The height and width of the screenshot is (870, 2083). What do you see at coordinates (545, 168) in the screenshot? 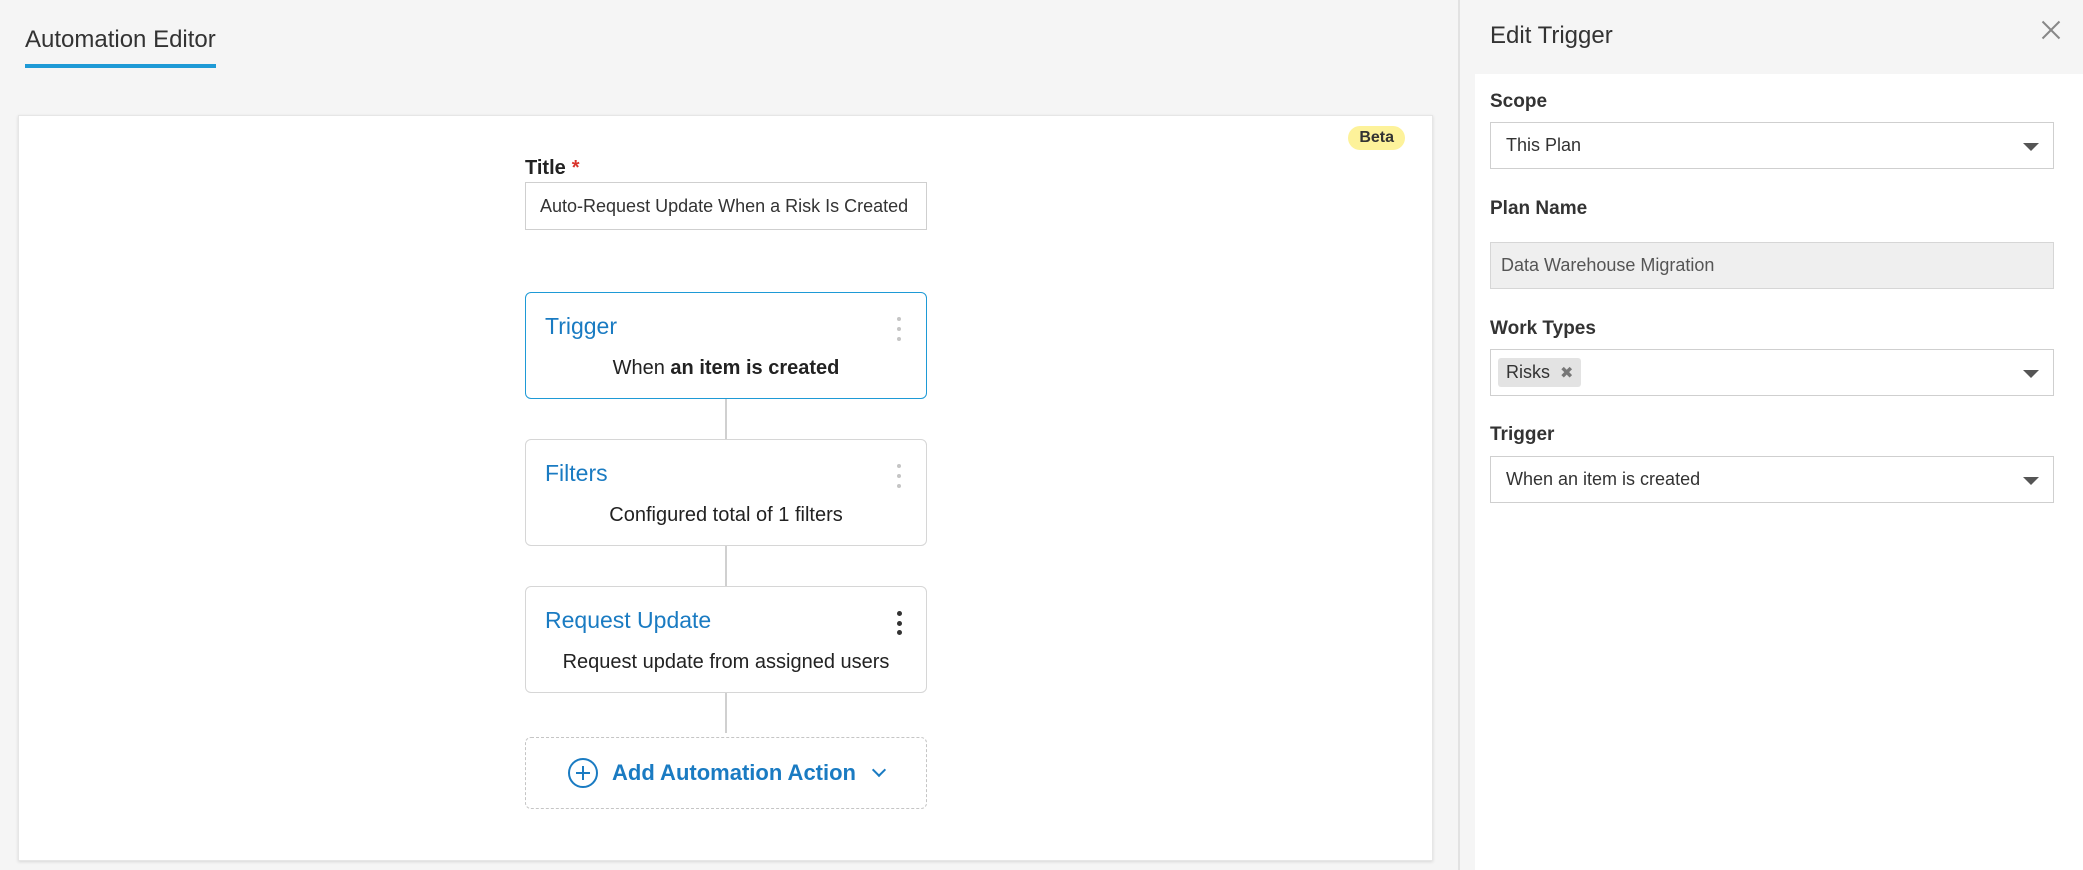
I see `title-label-text: Title` at bounding box center [545, 168].